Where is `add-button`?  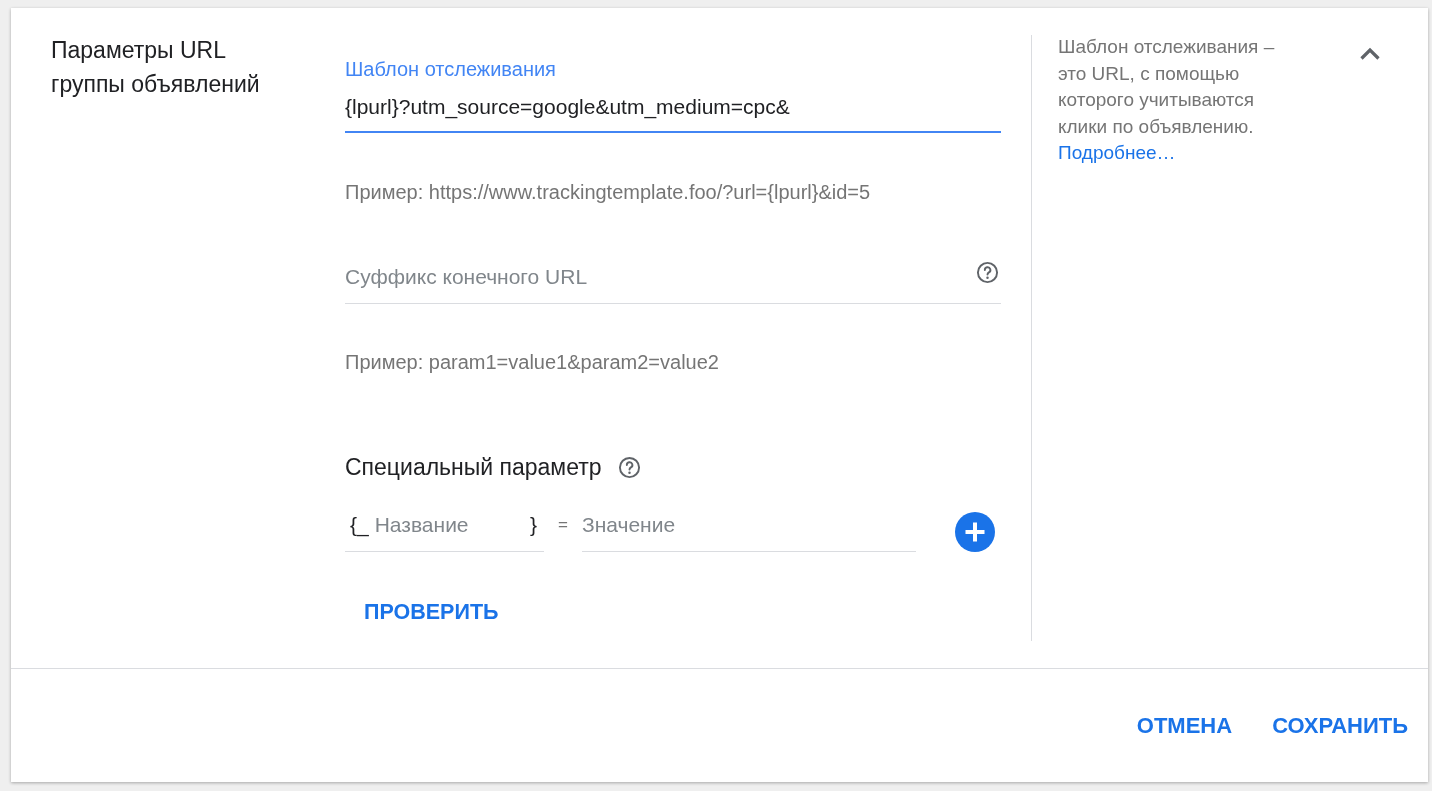
add-button is located at coordinates (975, 532).